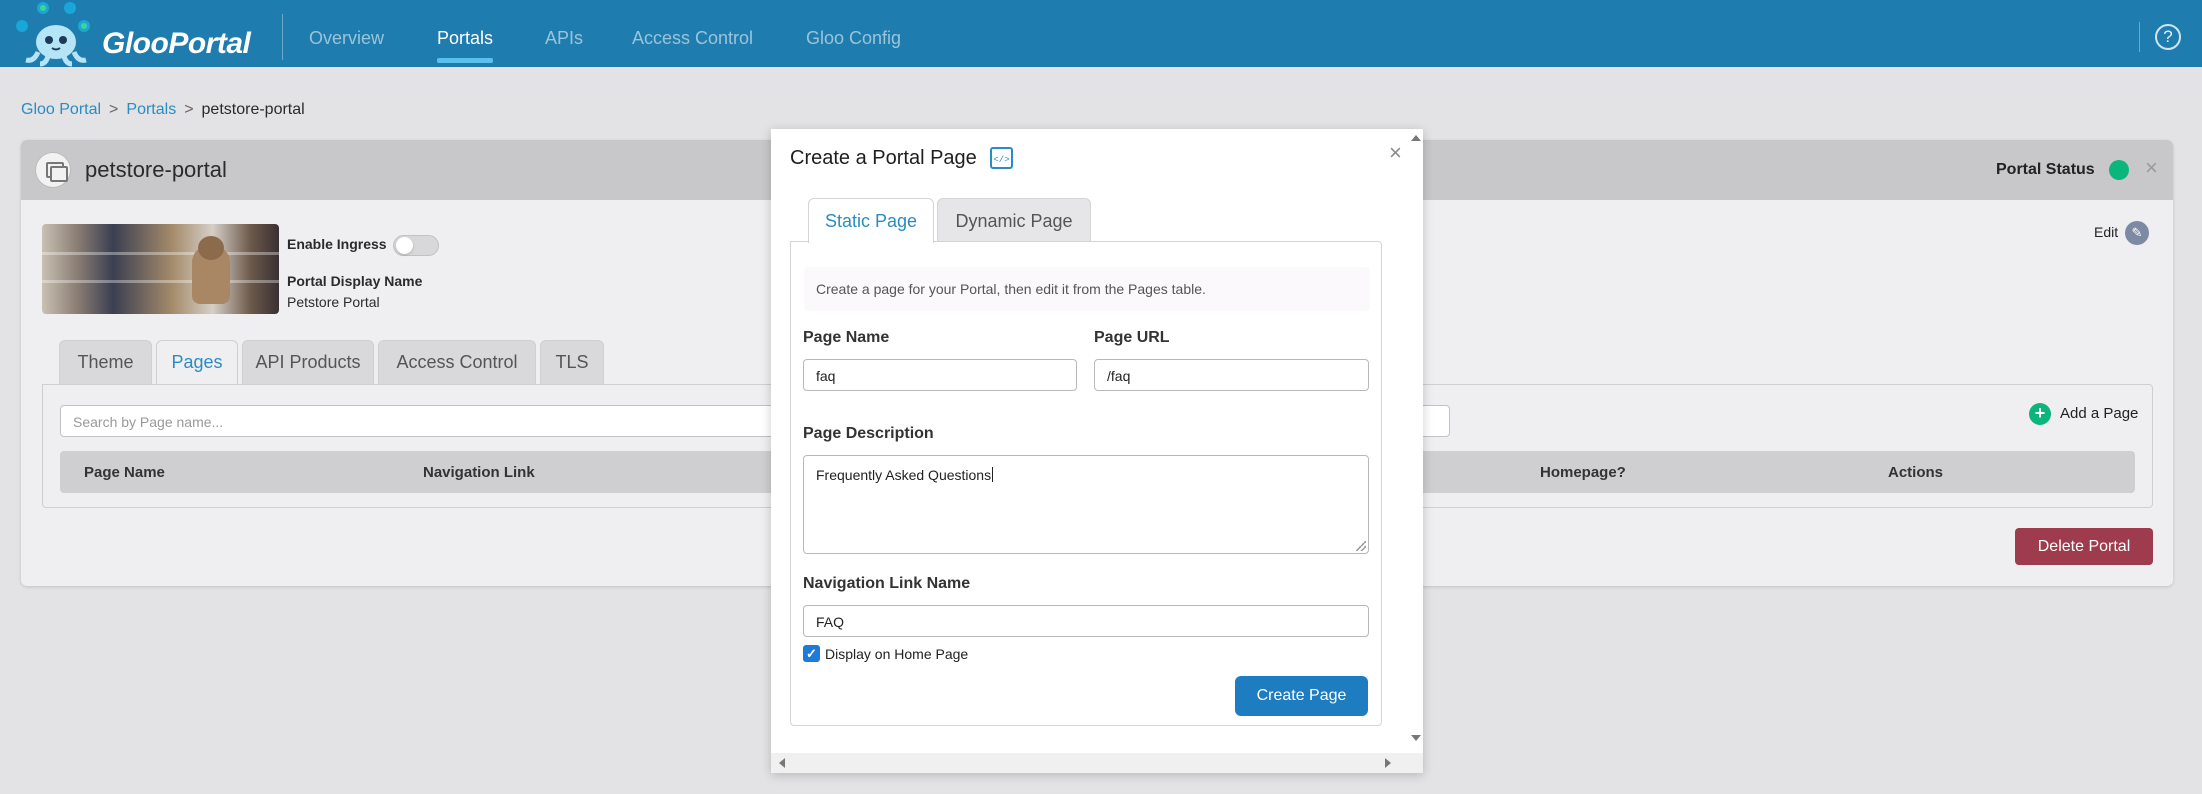 The image size is (2202, 794). What do you see at coordinates (2139, 37) in the screenshot?
I see `nav-divider-right` at bounding box center [2139, 37].